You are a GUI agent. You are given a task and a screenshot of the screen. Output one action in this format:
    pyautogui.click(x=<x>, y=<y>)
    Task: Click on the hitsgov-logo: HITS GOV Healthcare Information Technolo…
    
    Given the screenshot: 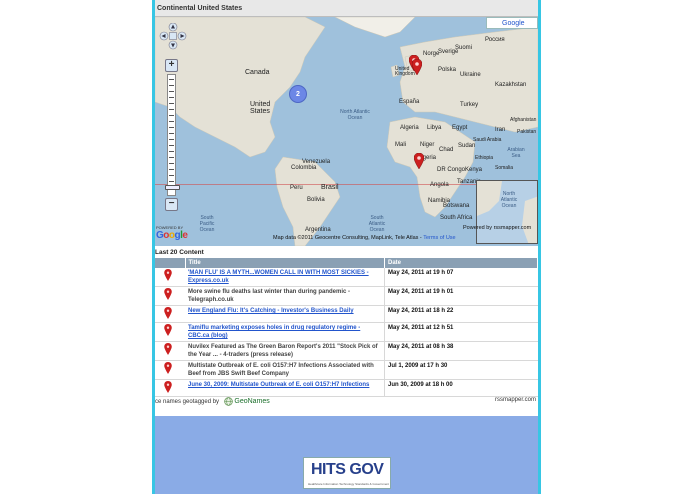 What is the action you would take?
    pyautogui.click(x=347, y=473)
    